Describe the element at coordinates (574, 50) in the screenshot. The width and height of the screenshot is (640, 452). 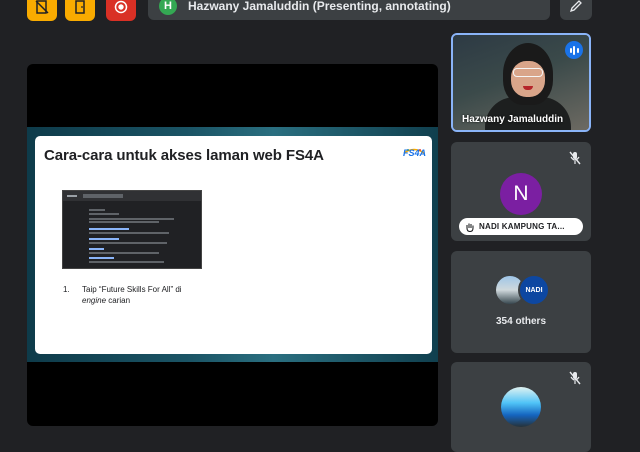
I see `speaking-indicator-icon` at that location.